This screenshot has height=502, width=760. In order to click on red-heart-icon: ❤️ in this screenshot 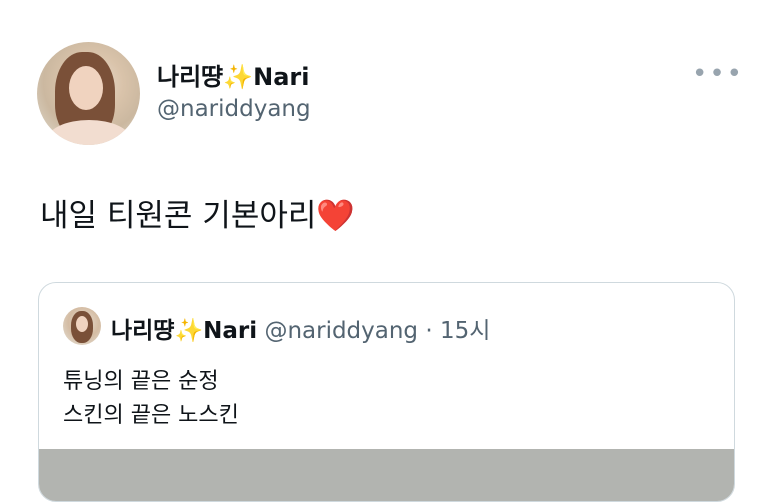, I will do `click(335, 216)`.